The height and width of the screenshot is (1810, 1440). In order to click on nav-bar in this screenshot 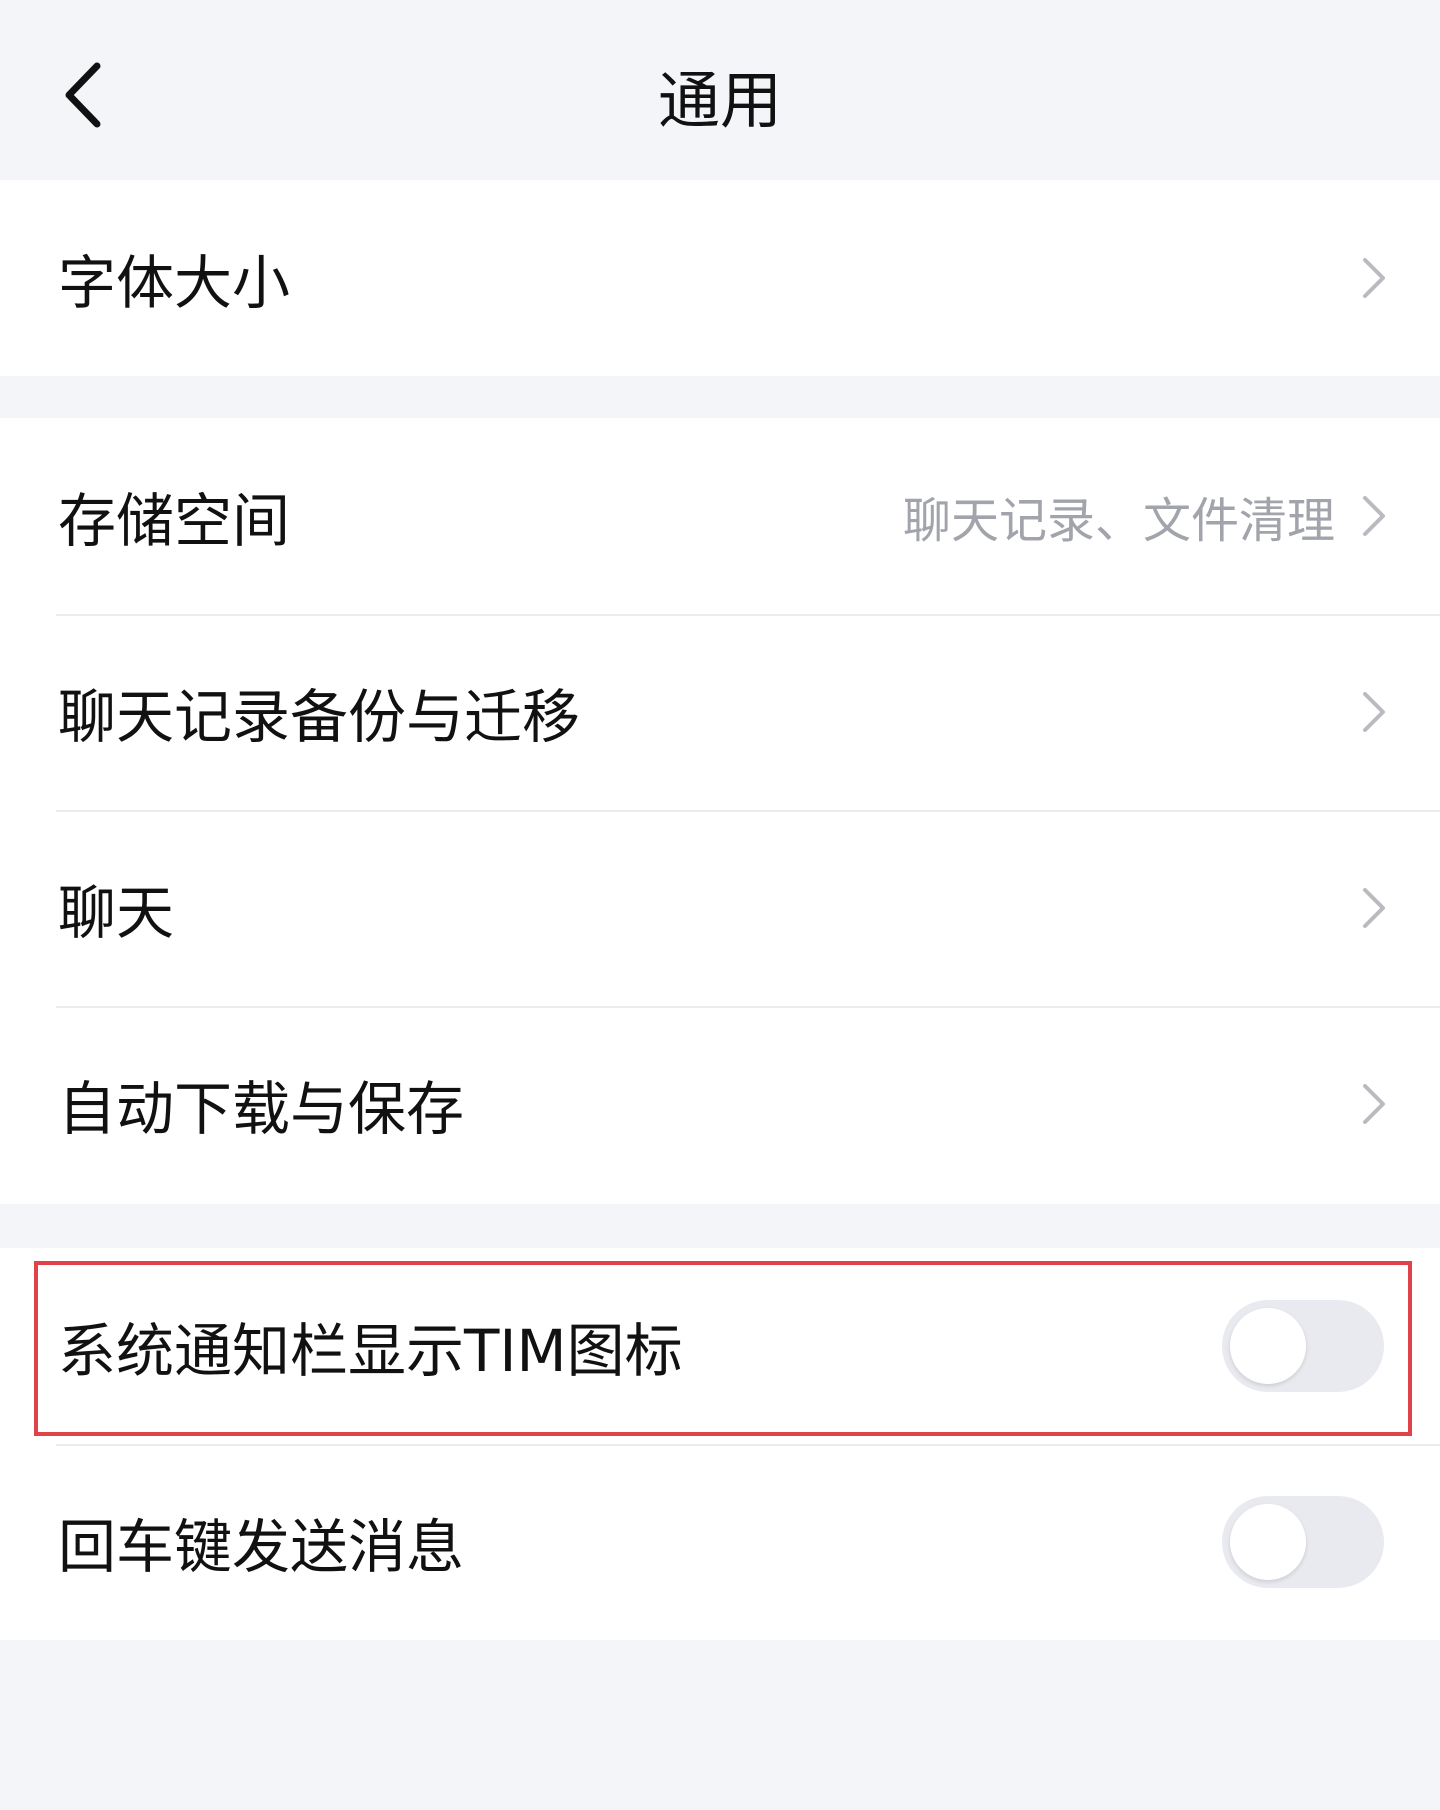, I will do `click(720, 90)`.